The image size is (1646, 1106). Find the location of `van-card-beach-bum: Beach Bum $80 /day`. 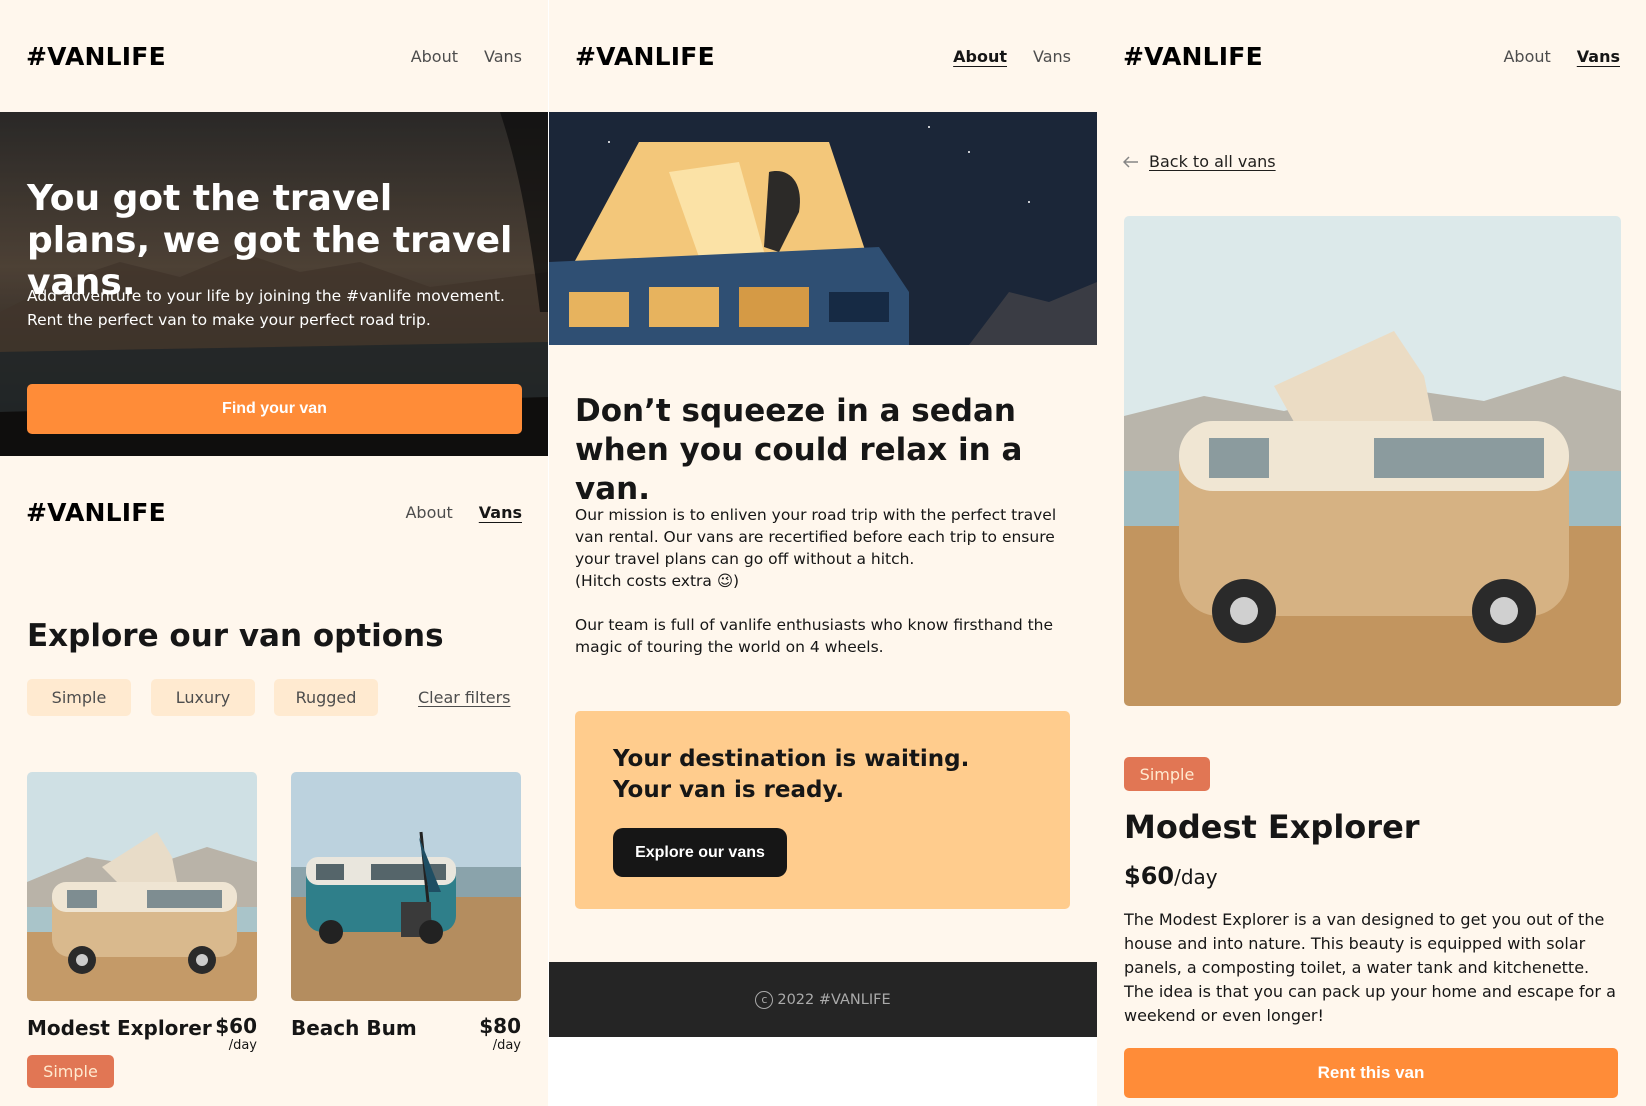

van-card-beach-bum: Beach Bum $80 /day is located at coordinates (406, 912).